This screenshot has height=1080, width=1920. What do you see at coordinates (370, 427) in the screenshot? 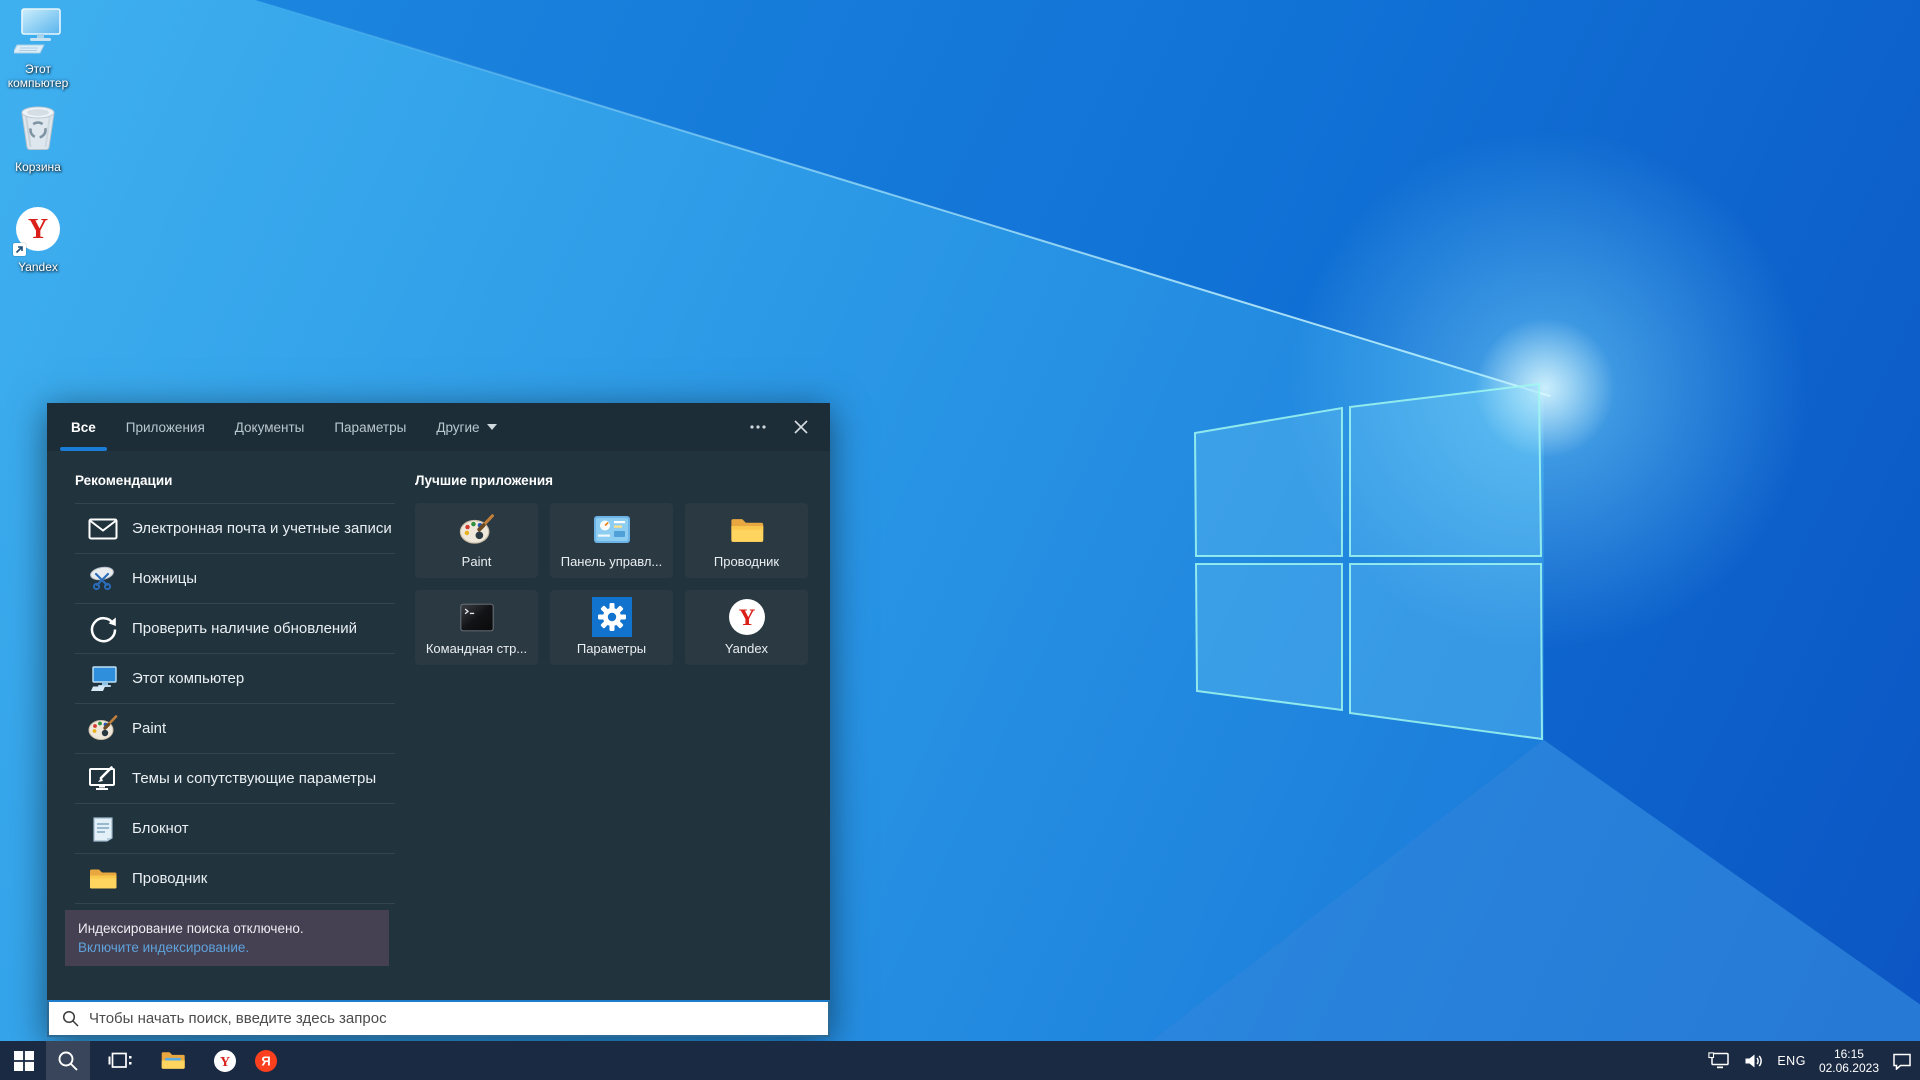
I see `tab-settings: Параметры` at bounding box center [370, 427].